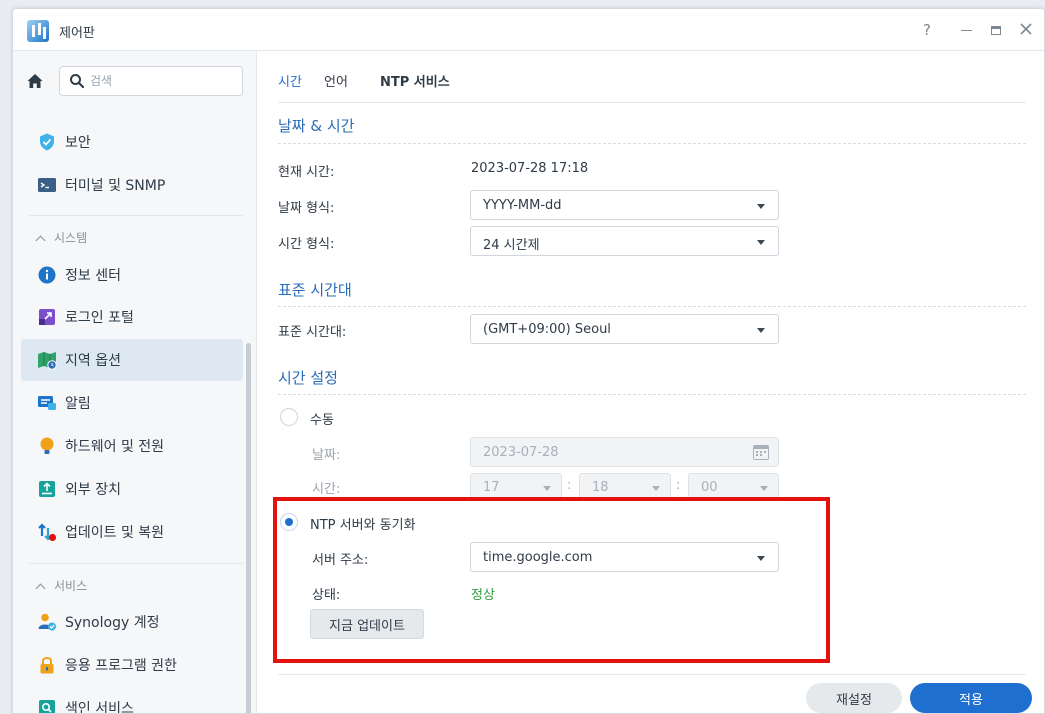  What do you see at coordinates (306, 172) in the screenshot?
I see `current-time-label: 현재 시간:` at bounding box center [306, 172].